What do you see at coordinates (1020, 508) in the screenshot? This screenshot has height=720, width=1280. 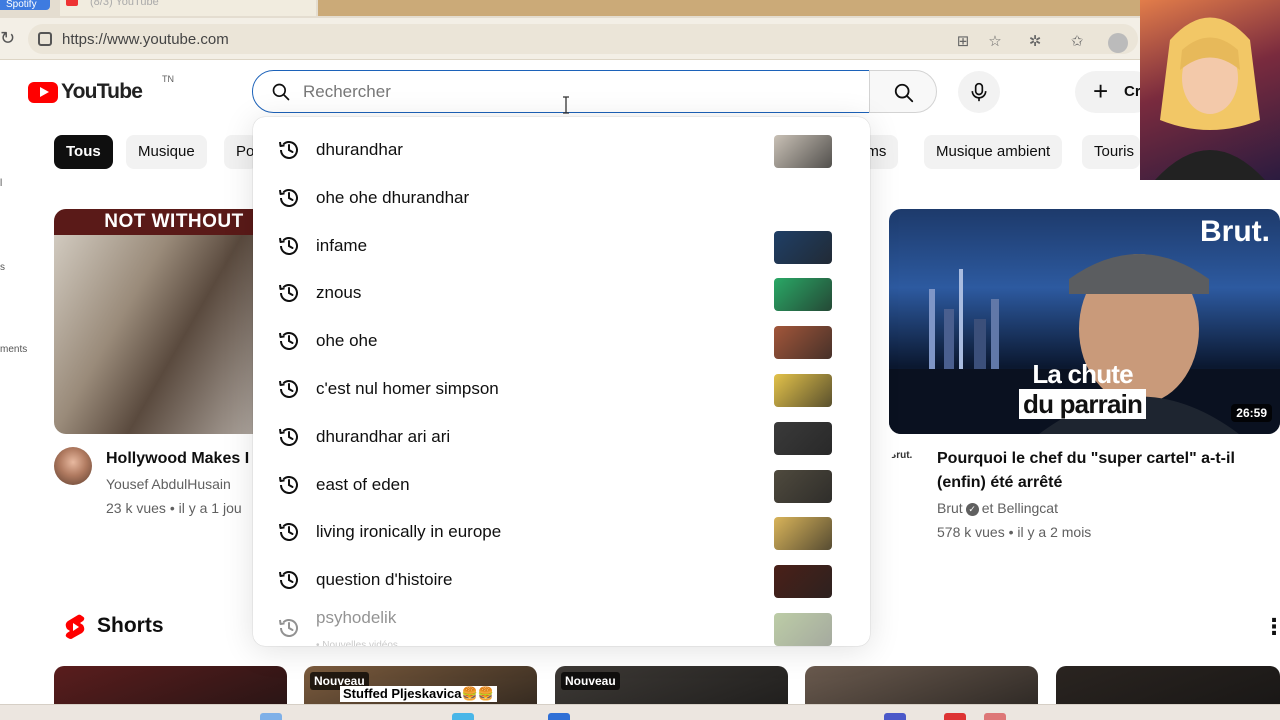 I see `channel-collaborator: et Bellingcat` at bounding box center [1020, 508].